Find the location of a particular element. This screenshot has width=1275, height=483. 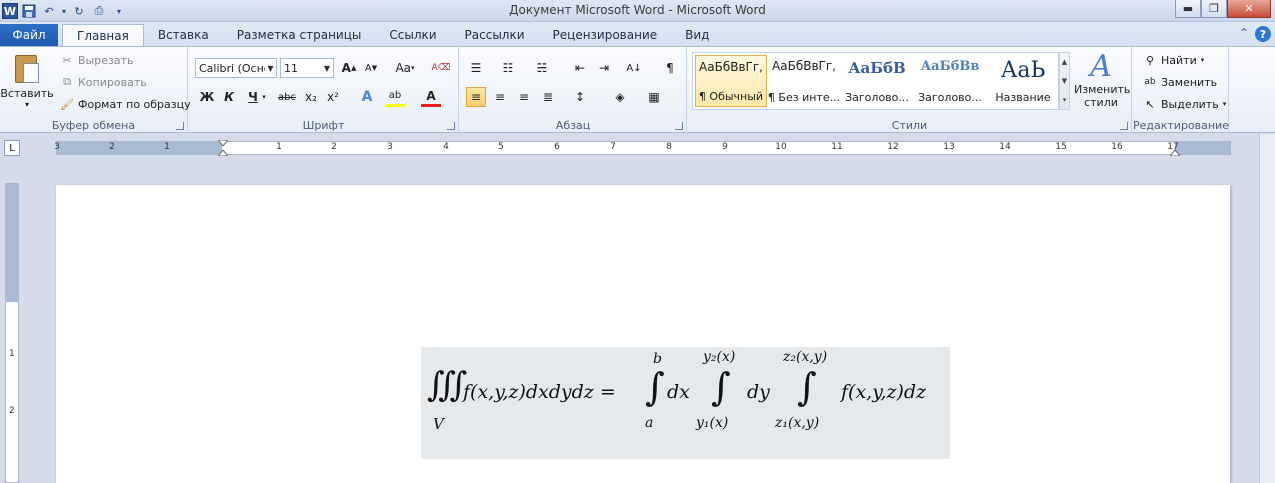

ruler-number: 1 is located at coordinates (167, 147).